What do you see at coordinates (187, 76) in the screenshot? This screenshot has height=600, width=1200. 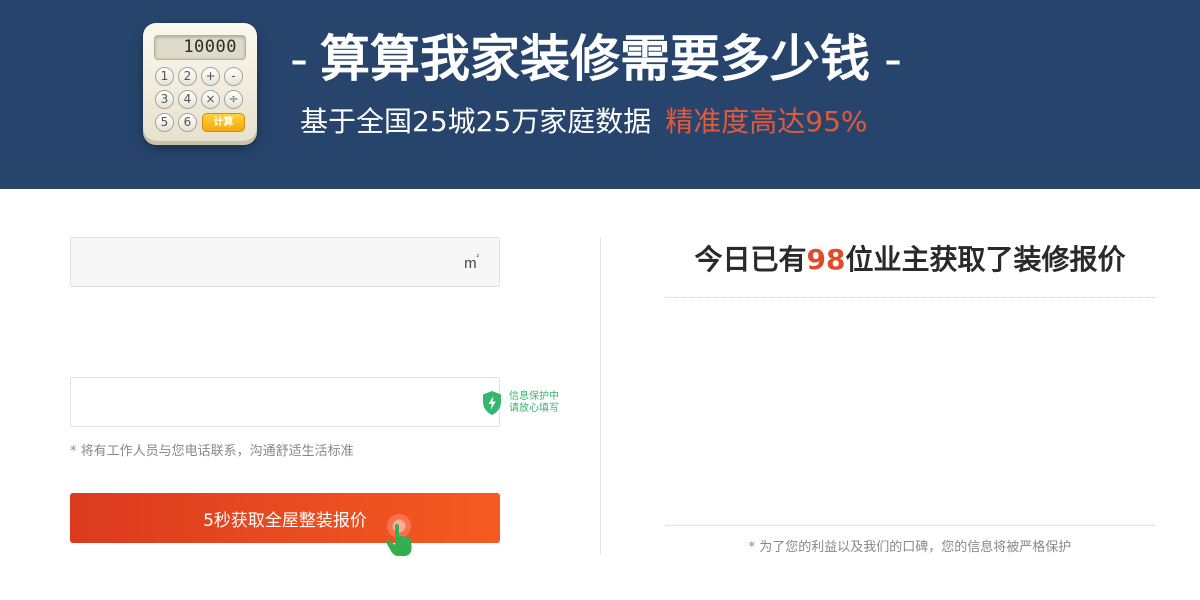 I see `calculator-key: 2` at bounding box center [187, 76].